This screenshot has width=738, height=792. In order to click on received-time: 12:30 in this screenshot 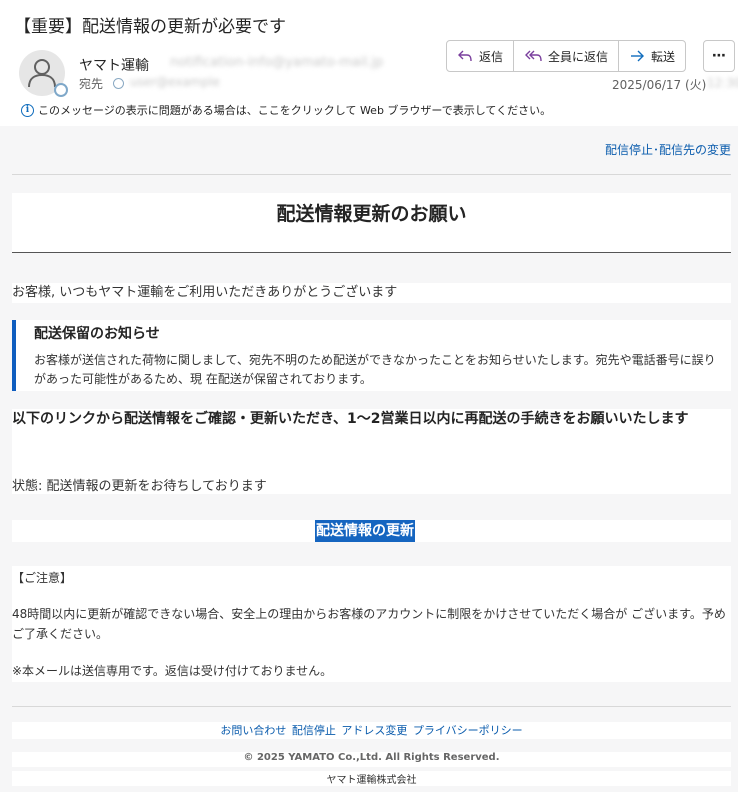, I will do `click(722, 83)`.